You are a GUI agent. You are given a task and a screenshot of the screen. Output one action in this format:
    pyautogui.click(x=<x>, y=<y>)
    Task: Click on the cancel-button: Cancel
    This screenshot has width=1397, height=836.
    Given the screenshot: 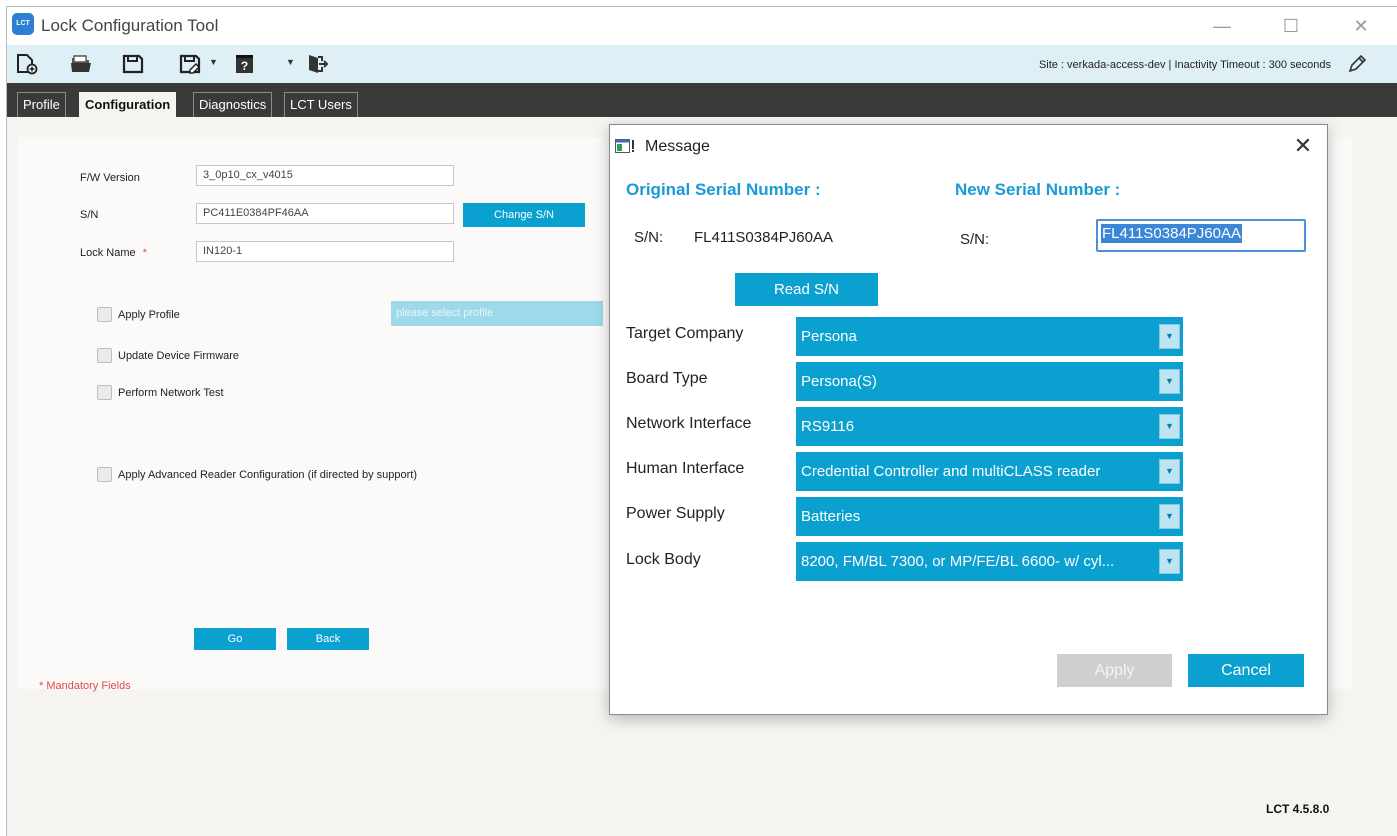 What is the action you would take?
    pyautogui.click(x=1246, y=670)
    